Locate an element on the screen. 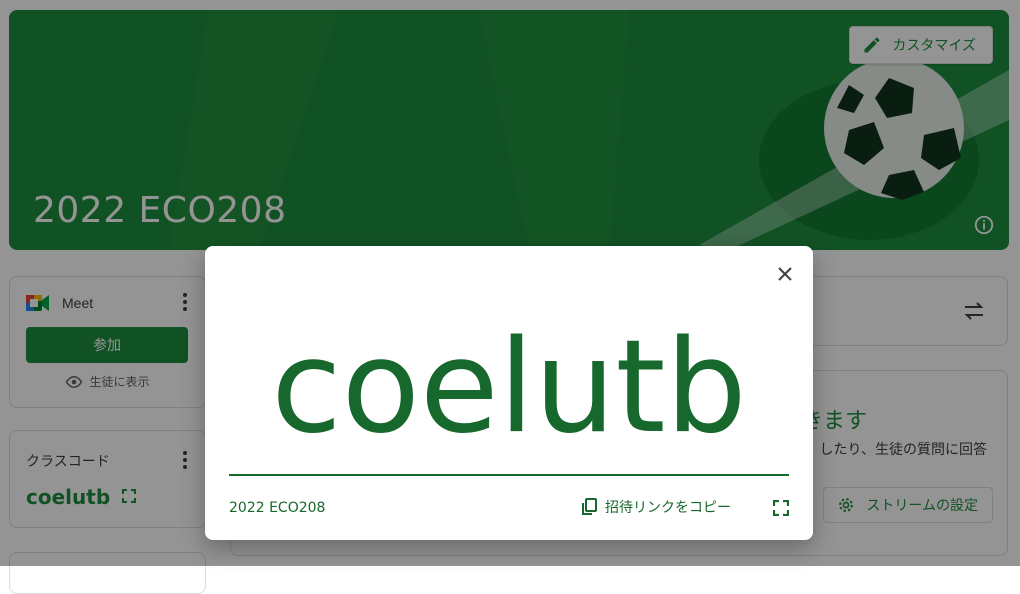 The width and height of the screenshot is (1020, 594). copy-invite-link-button: 招待リンクをコピー is located at coordinates (656, 507).